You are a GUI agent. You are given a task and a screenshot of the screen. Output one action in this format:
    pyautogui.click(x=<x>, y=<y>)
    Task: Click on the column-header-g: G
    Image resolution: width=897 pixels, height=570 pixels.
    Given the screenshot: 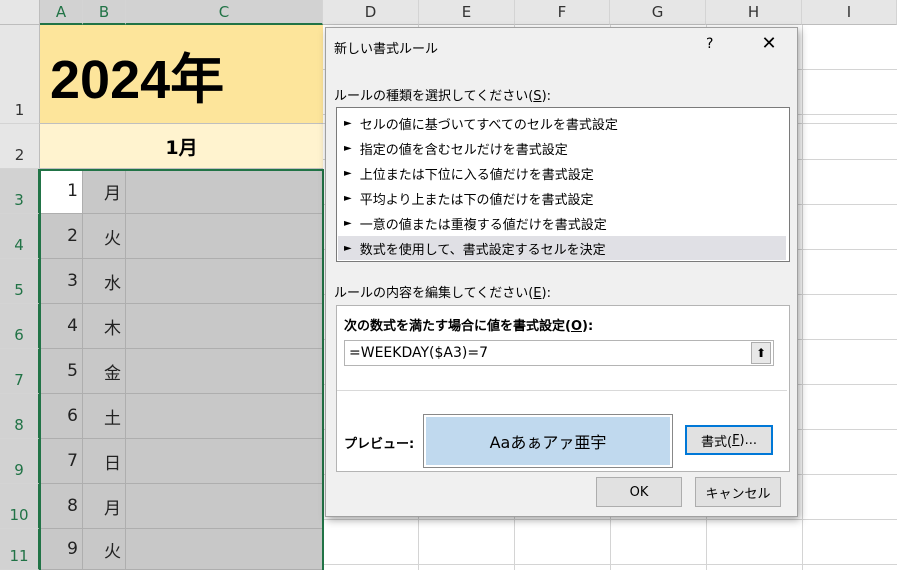 What is the action you would take?
    pyautogui.click(x=658, y=12)
    